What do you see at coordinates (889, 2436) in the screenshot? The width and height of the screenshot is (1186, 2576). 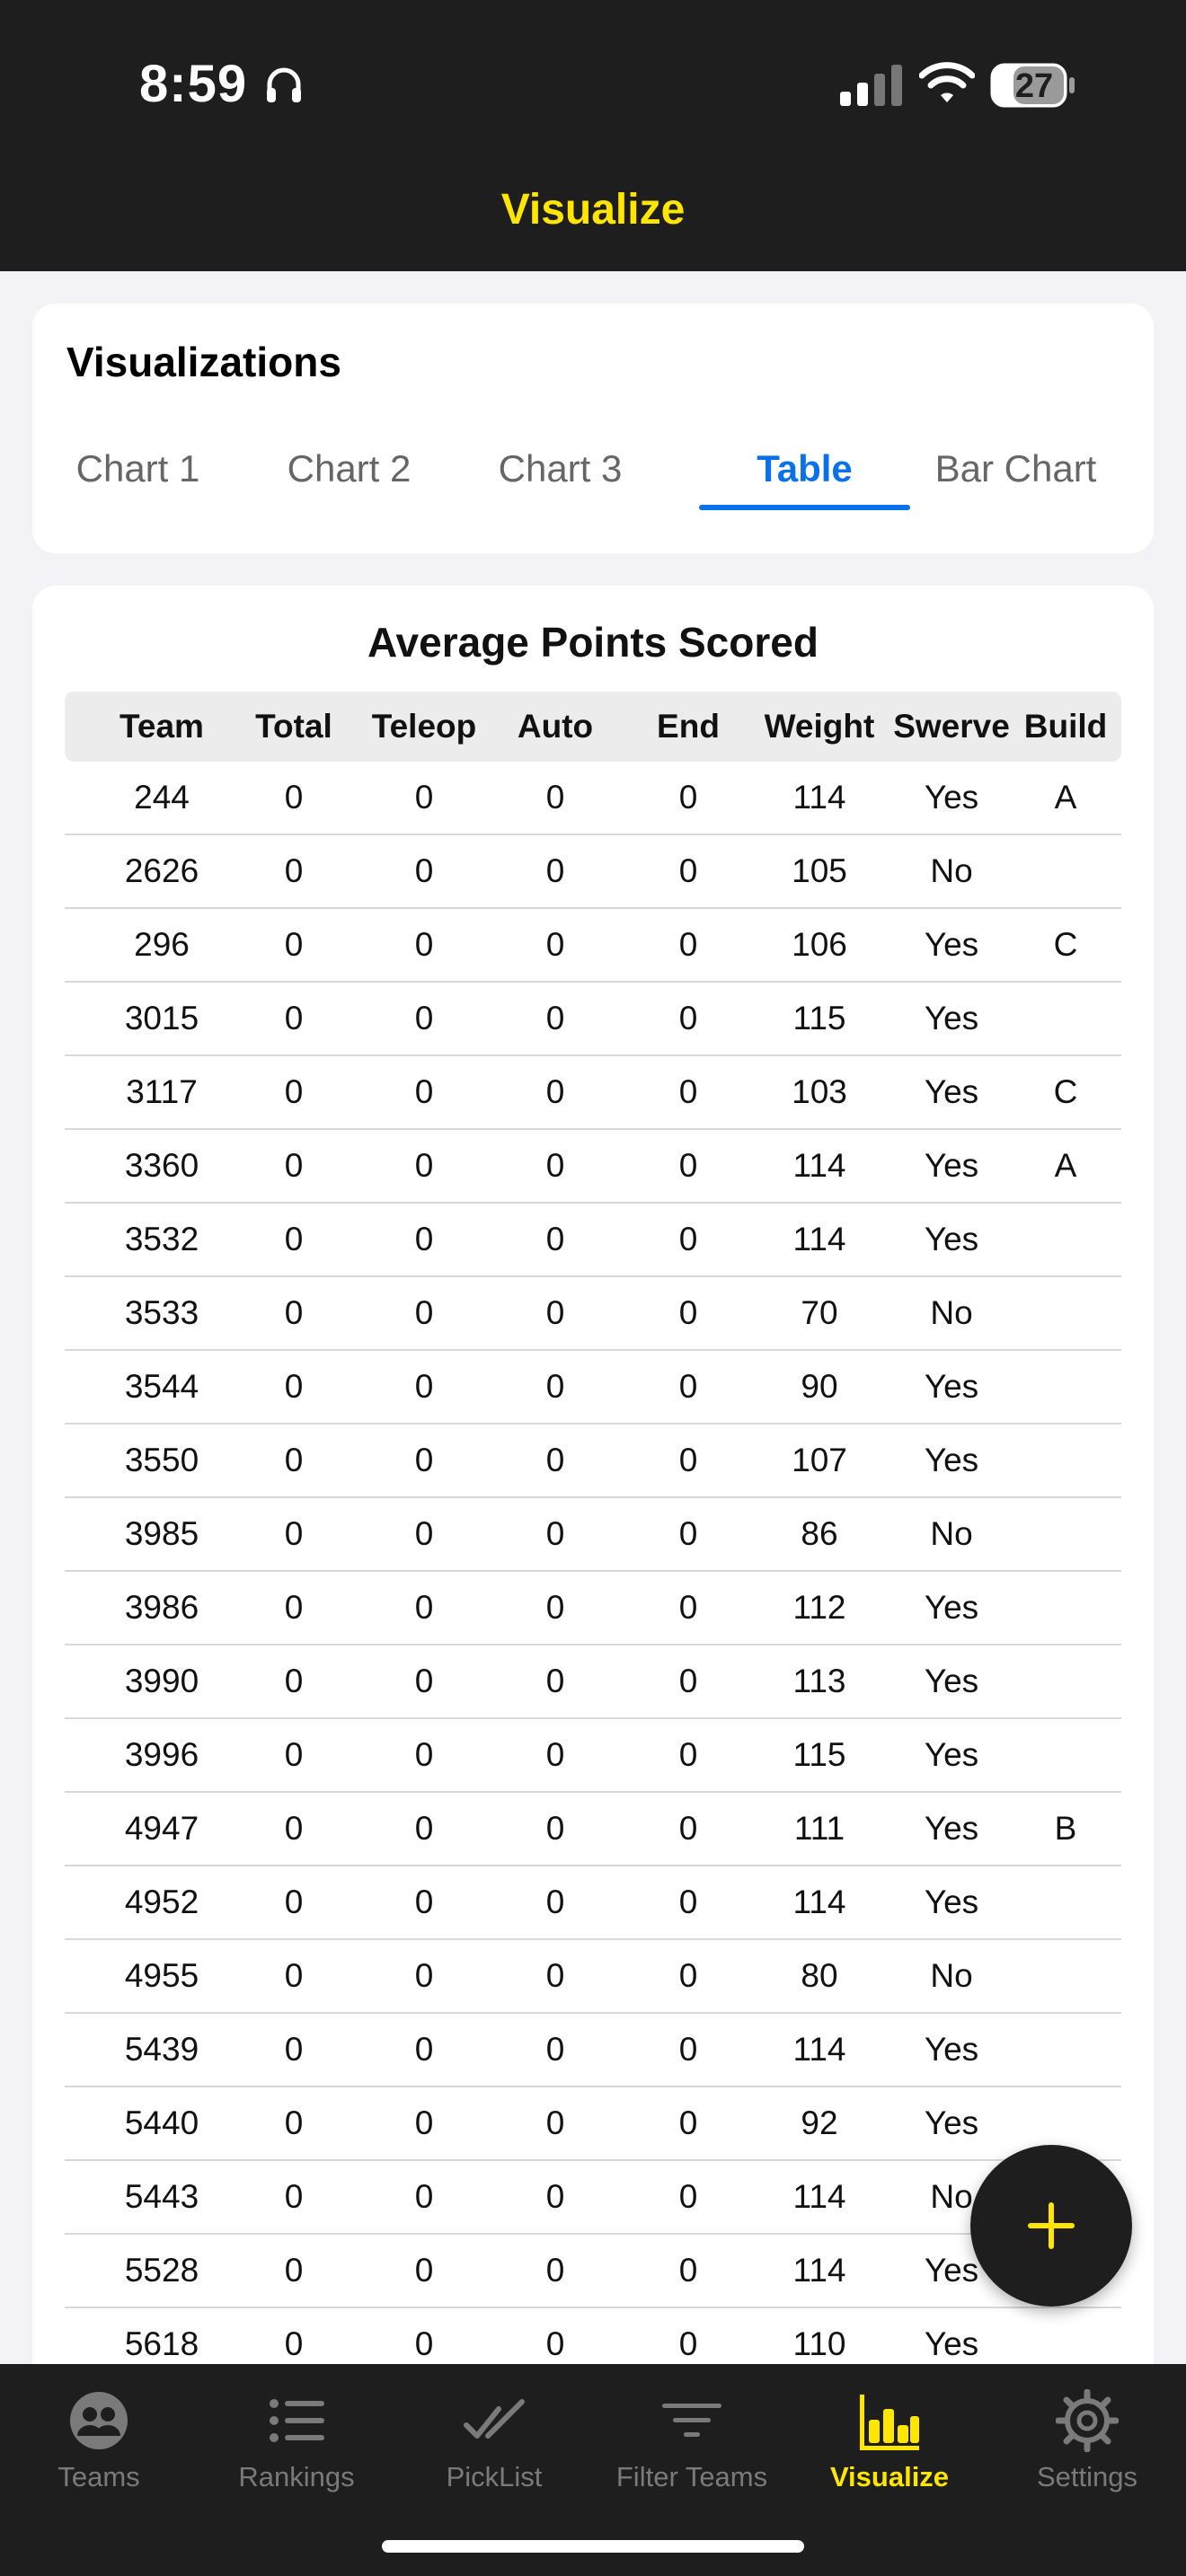 I see `tabbar-item-visualize: Visualize` at bounding box center [889, 2436].